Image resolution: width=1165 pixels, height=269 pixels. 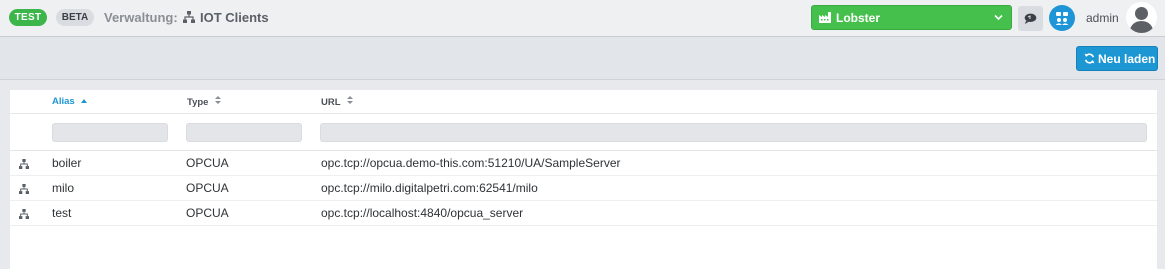 I want to click on reload-button: Neu laden, so click(x=1117, y=58).